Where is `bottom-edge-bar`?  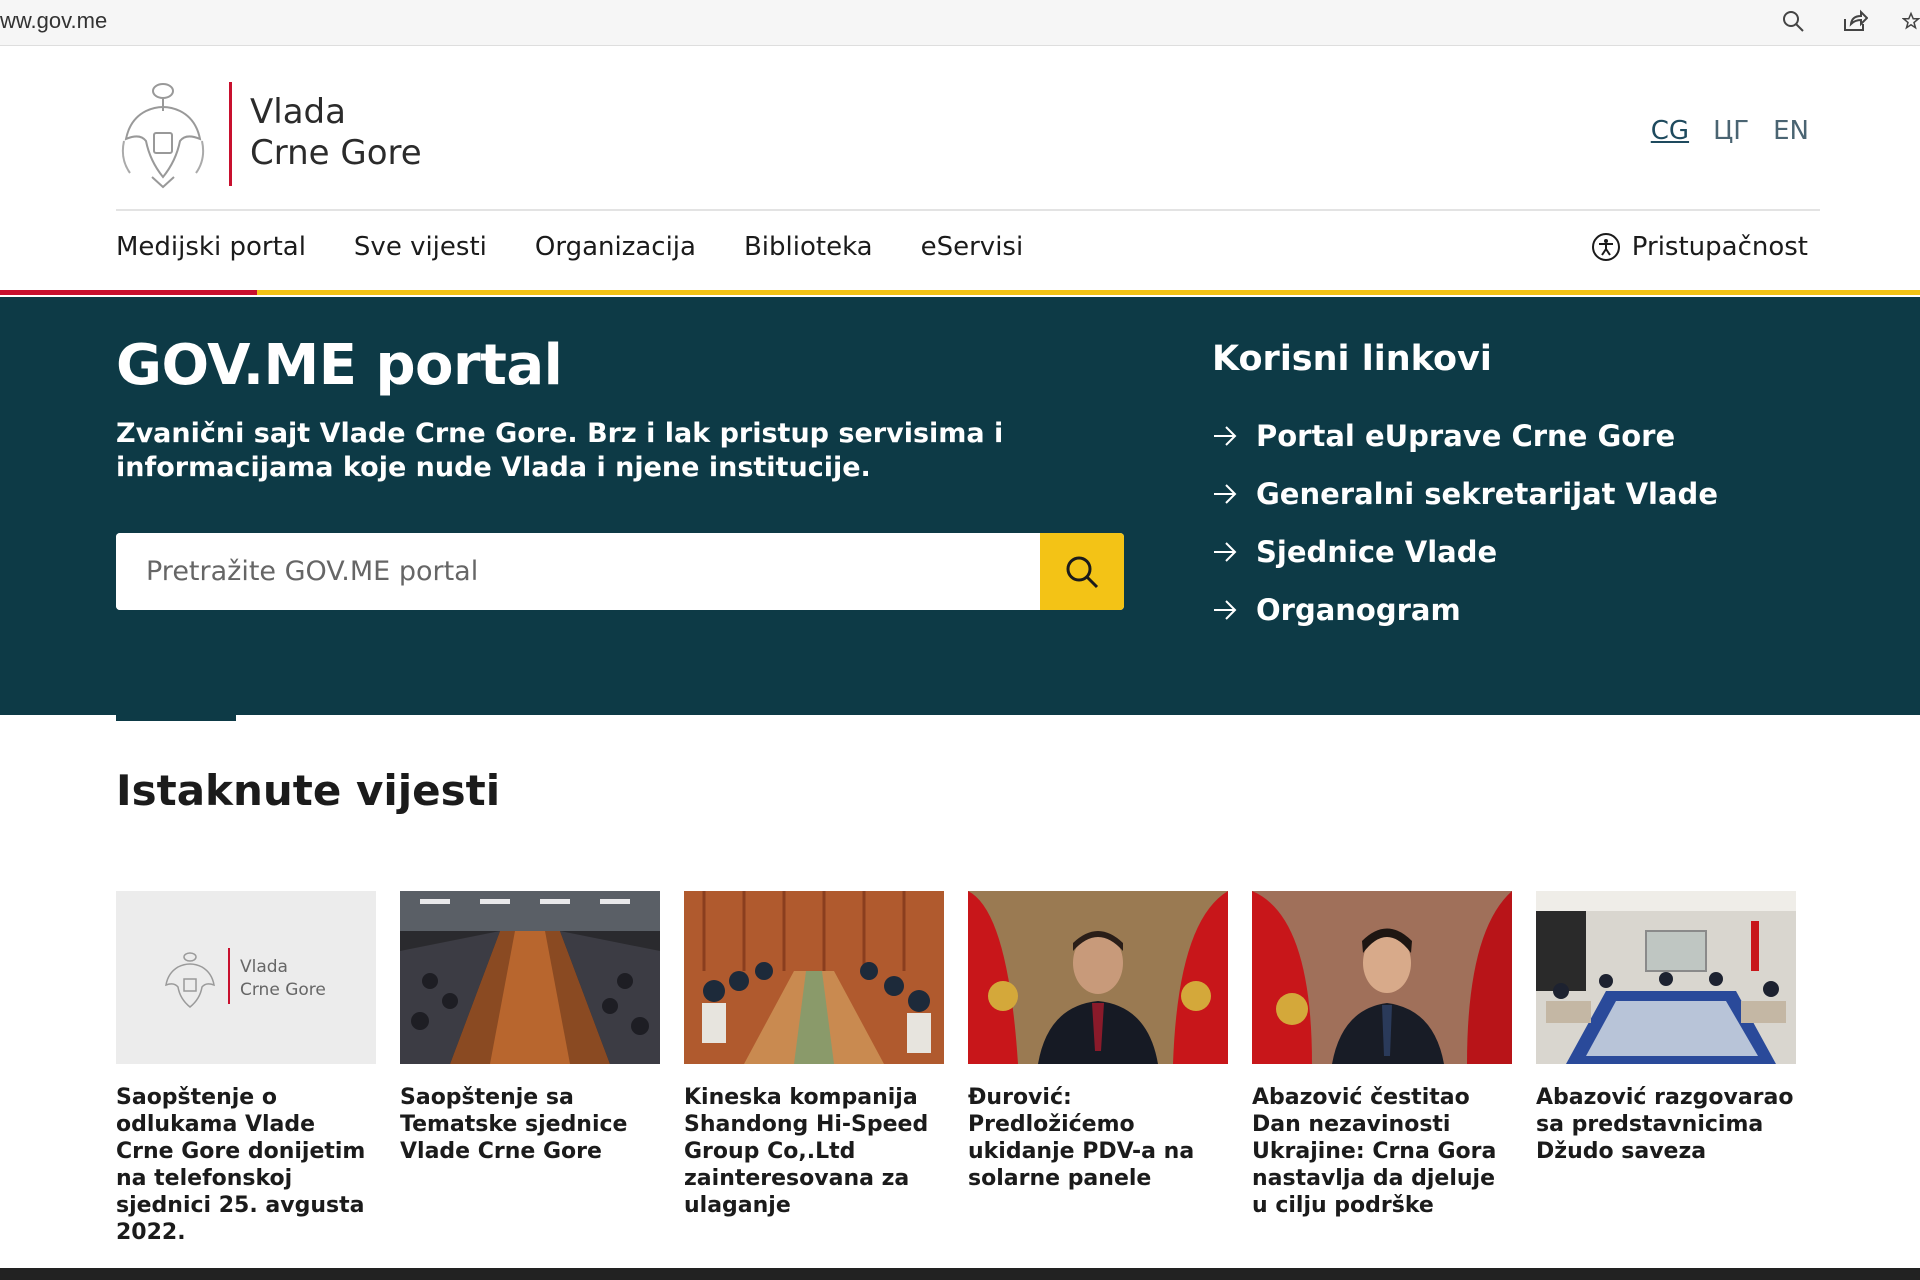
bottom-edge-bar is located at coordinates (960, 1274).